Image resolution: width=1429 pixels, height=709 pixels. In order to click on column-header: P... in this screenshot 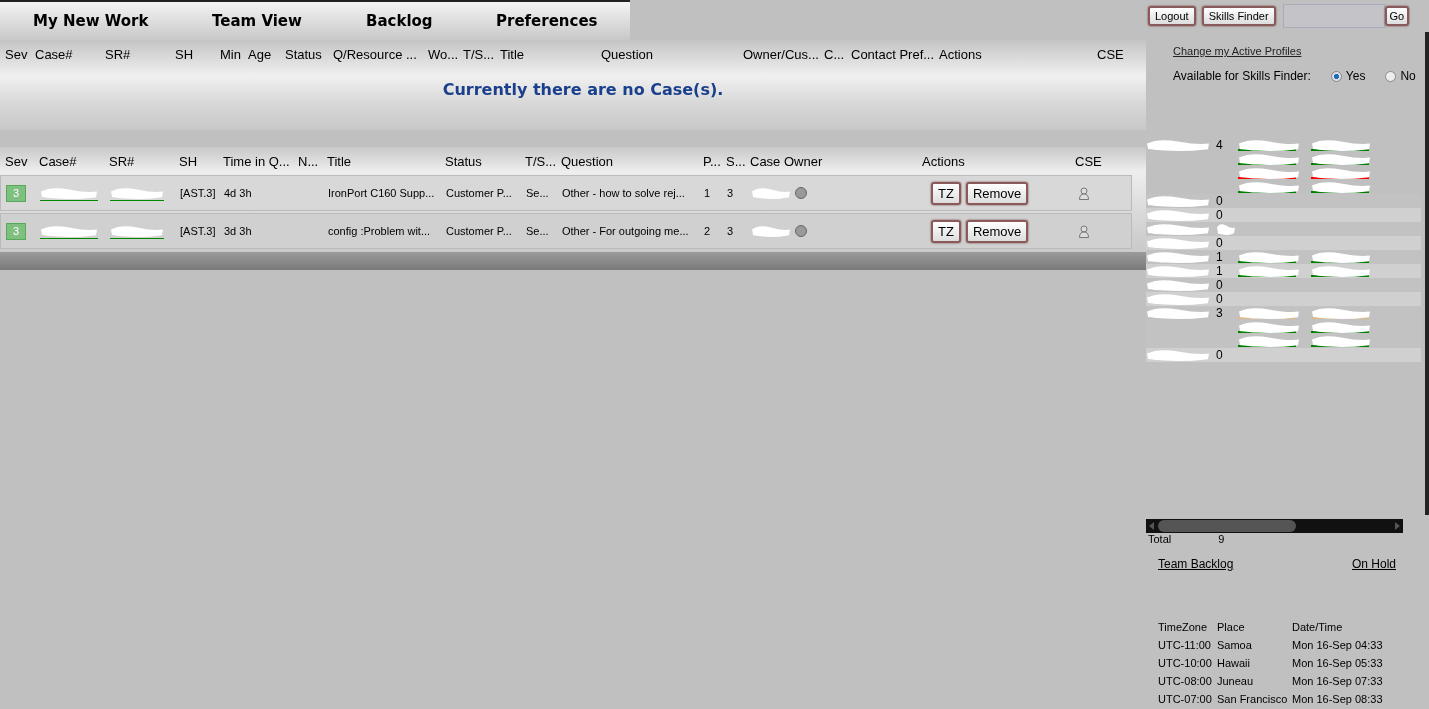, I will do `click(712, 161)`.